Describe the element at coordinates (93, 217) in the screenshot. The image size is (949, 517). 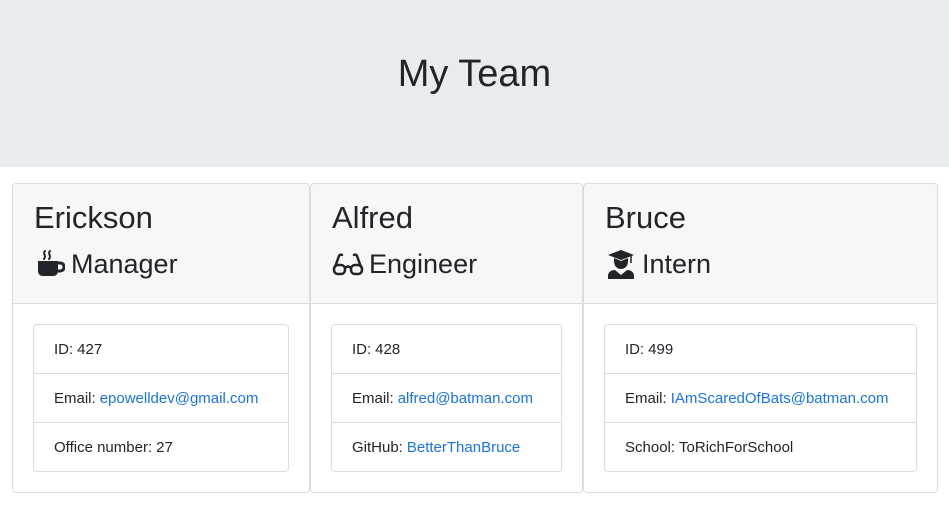
I see `employee-name: Erickson` at that location.